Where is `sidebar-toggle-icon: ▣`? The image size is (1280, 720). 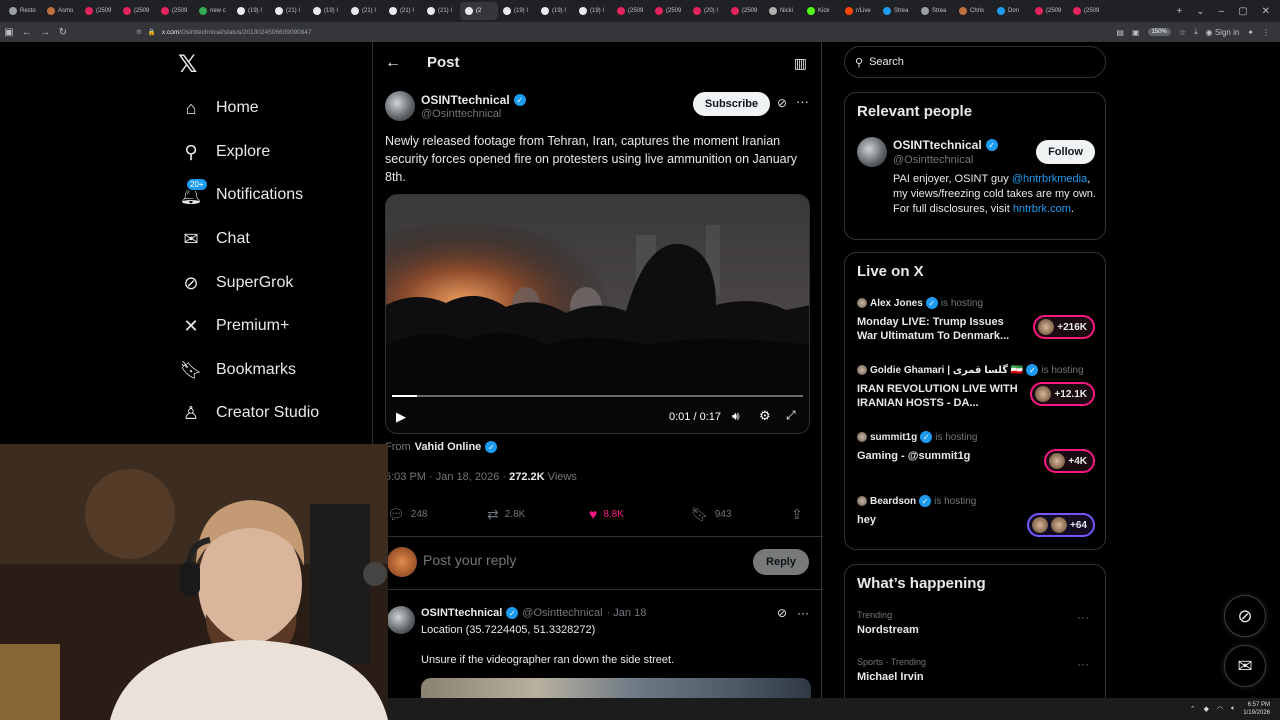 sidebar-toggle-icon: ▣ is located at coordinates (9, 32).